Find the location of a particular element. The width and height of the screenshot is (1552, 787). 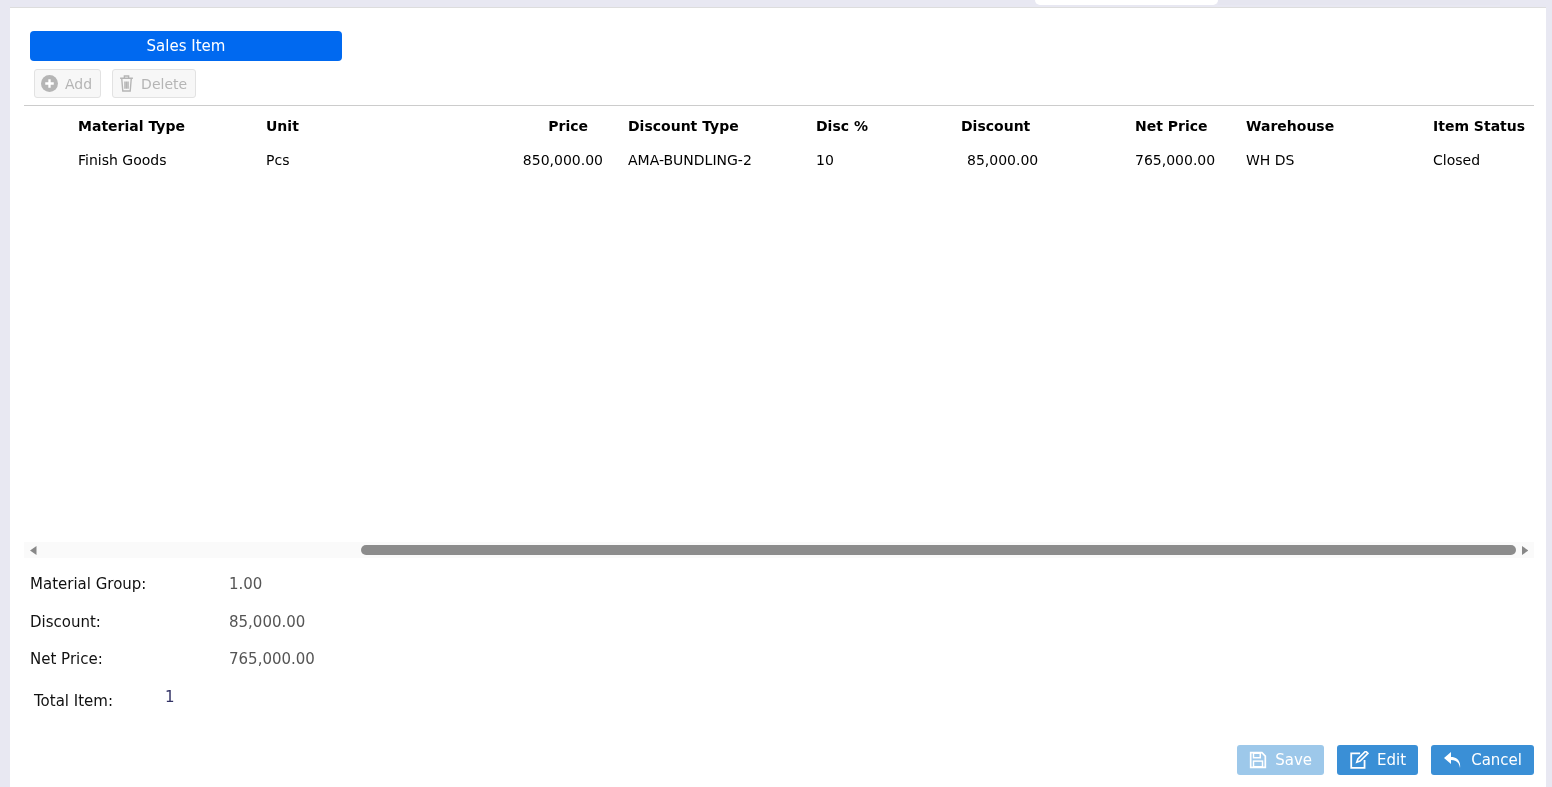

edit-button: Edit is located at coordinates (1378, 760).